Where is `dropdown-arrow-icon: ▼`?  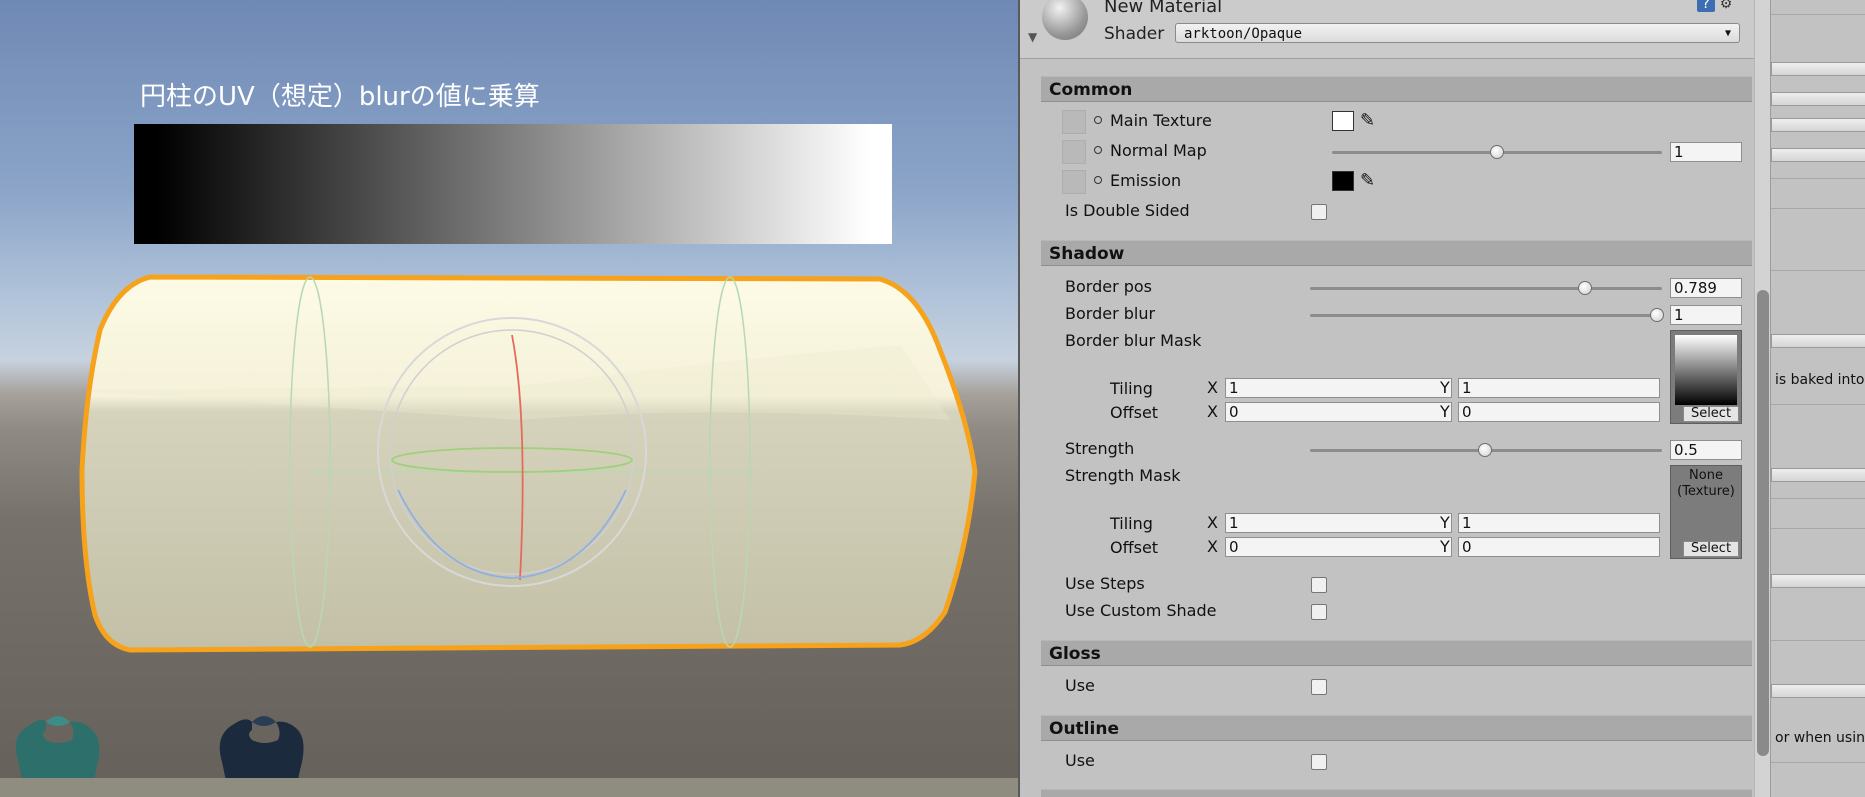 dropdown-arrow-icon: ▼ is located at coordinates (1727, 33).